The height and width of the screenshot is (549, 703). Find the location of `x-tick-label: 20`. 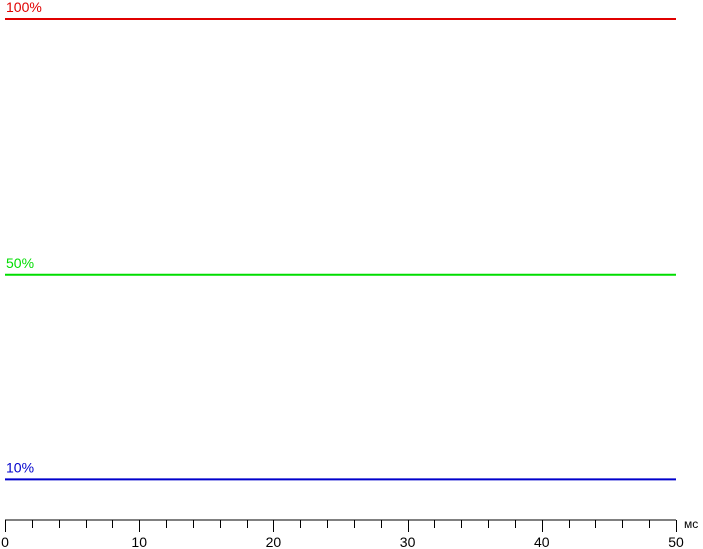

x-tick-label: 20 is located at coordinates (274, 541).